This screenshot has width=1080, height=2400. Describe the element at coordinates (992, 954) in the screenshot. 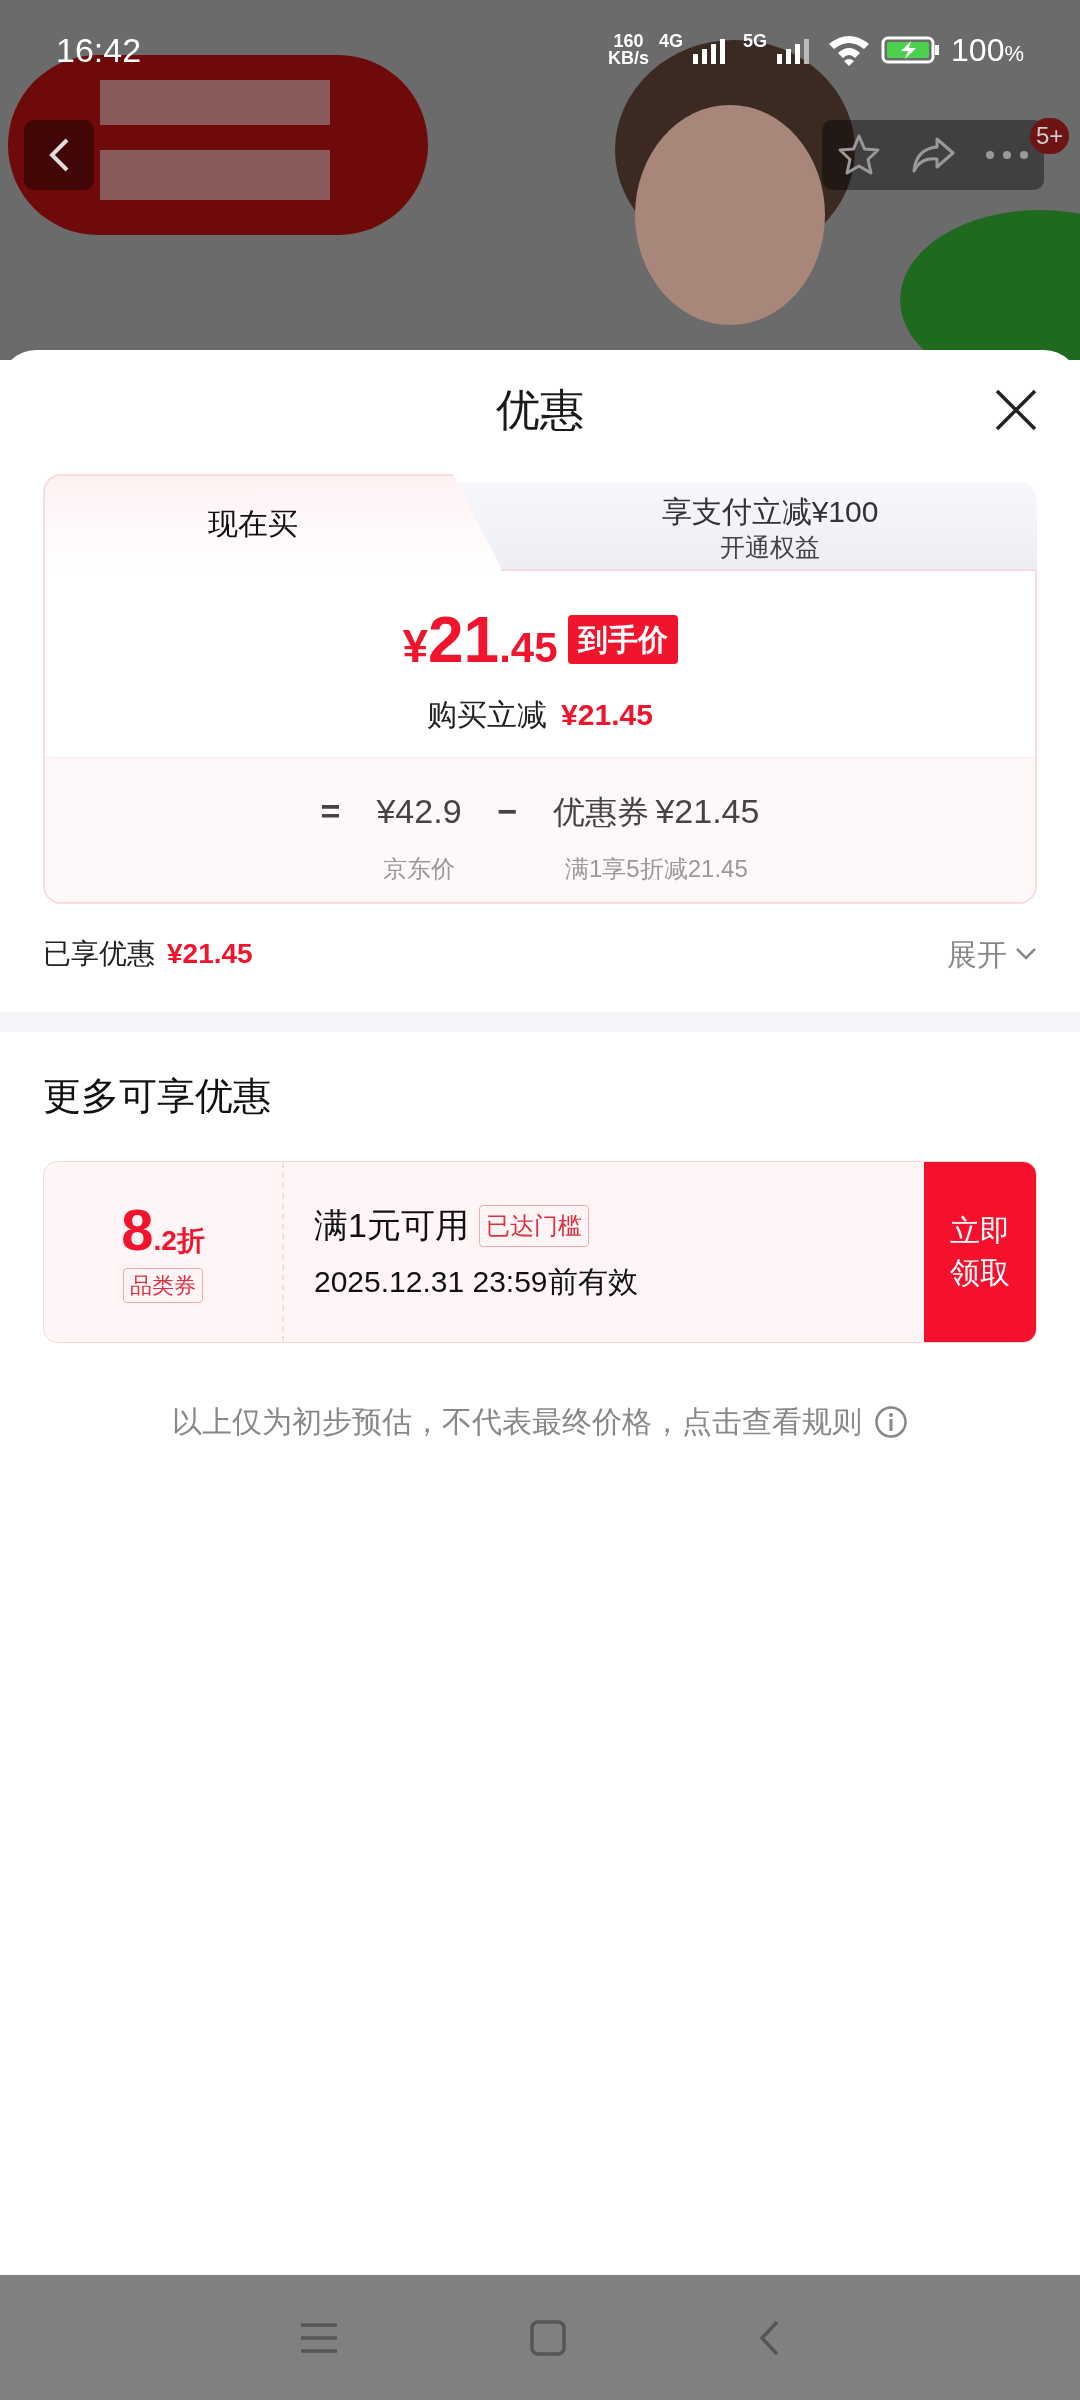

I see `expand-button: 展开` at that location.